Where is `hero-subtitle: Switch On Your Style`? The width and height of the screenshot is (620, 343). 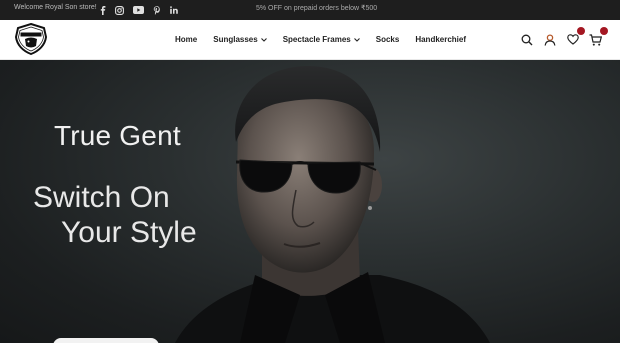
hero-subtitle: Switch On Your Style is located at coordinates (143, 215).